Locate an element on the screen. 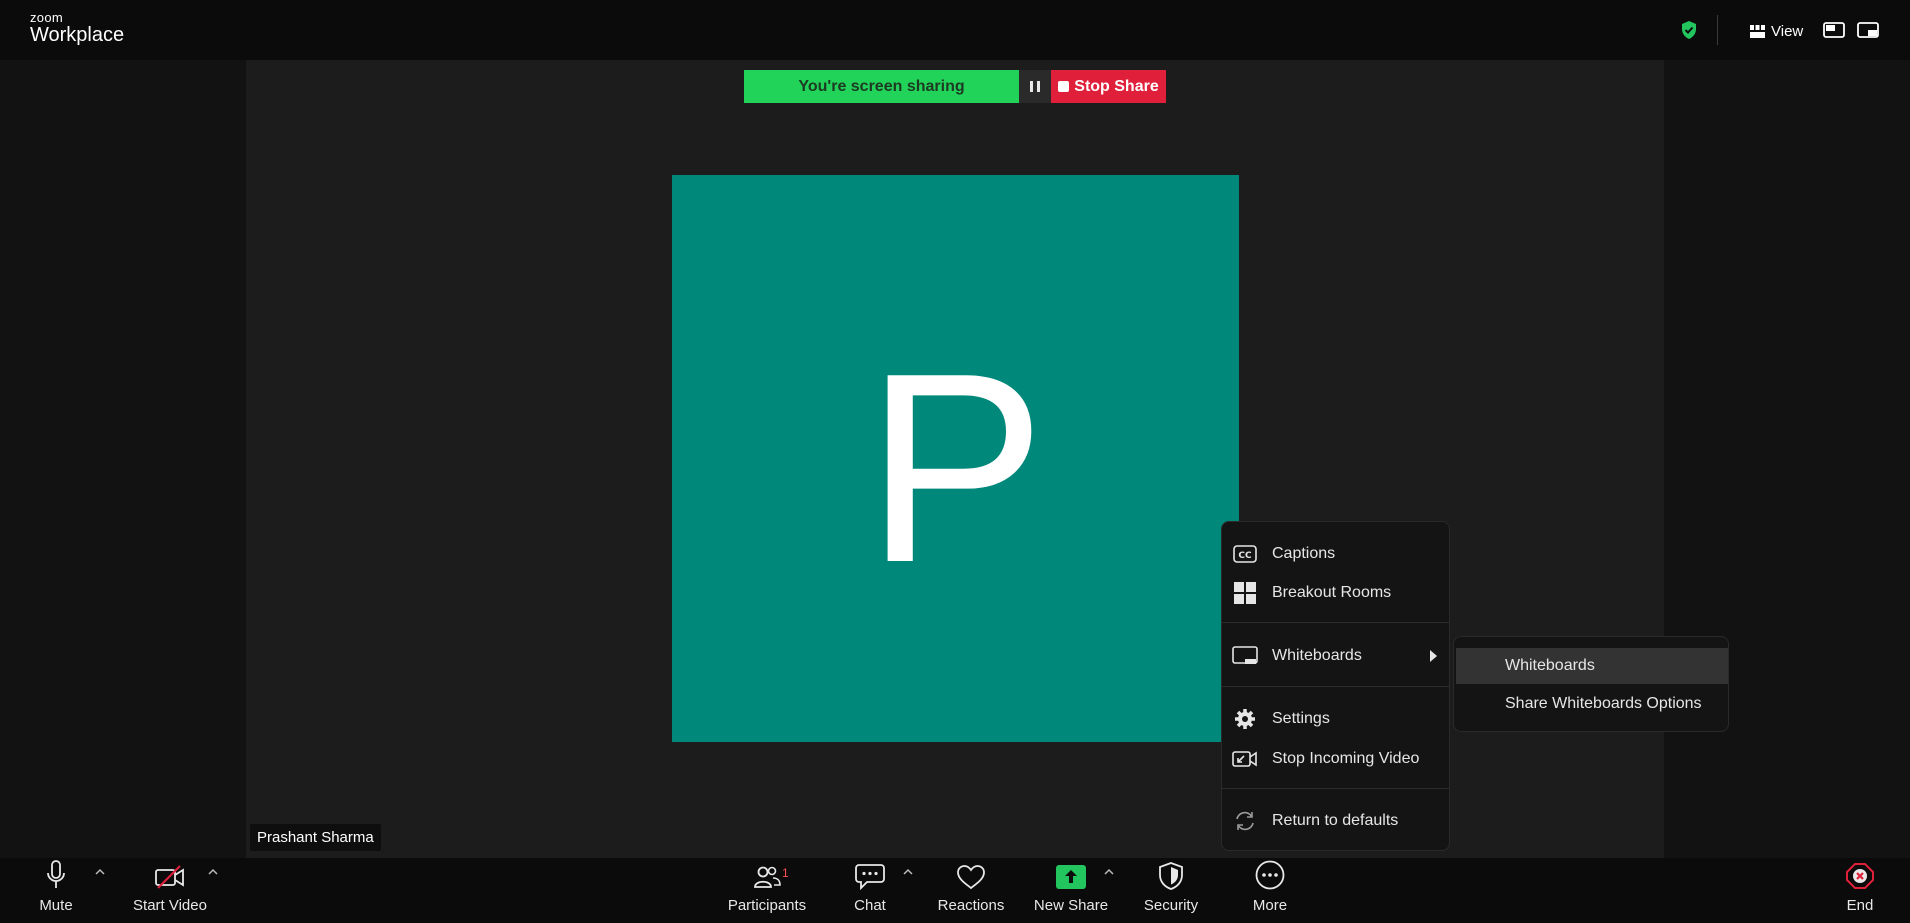  captions-label: Captions is located at coordinates (1304, 553).